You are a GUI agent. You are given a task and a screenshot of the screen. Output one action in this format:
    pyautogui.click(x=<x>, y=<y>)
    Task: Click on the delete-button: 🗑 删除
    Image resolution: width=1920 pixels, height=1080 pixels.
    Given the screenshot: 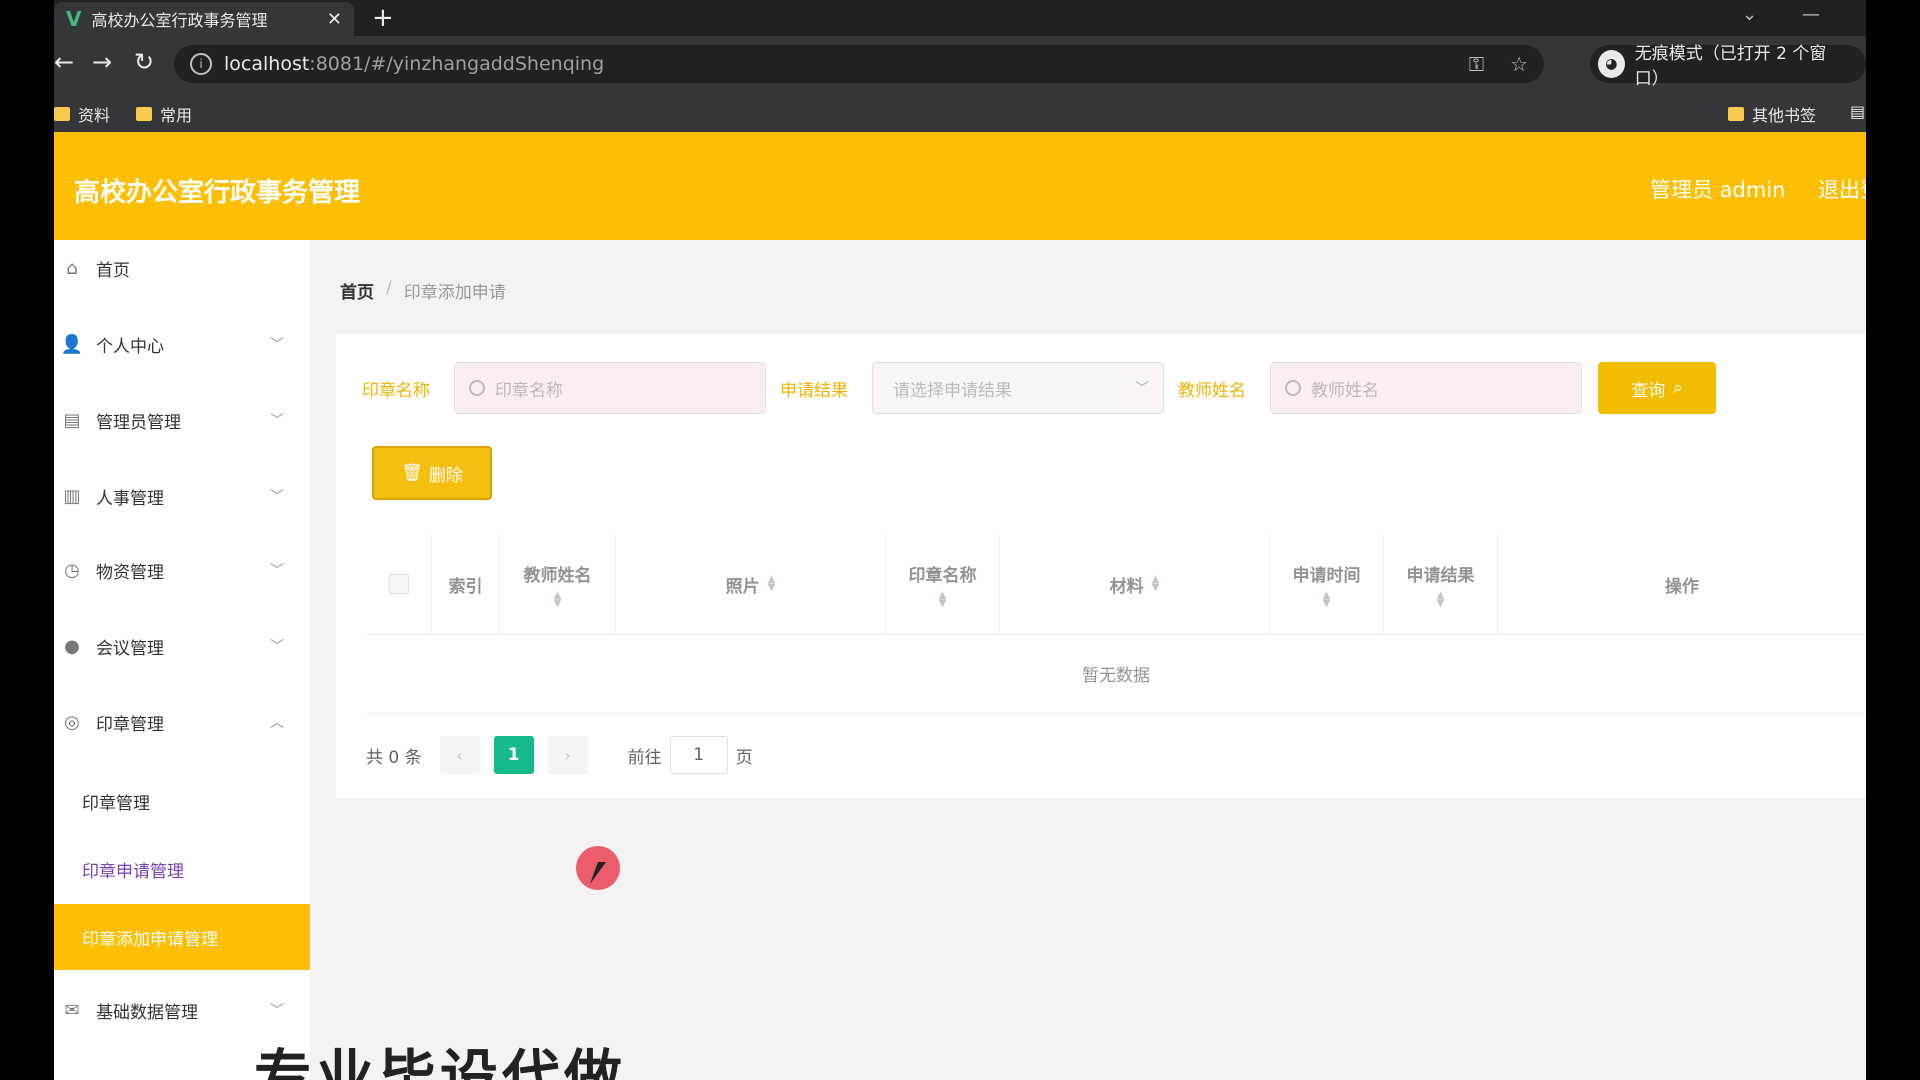 What is the action you would take?
    pyautogui.click(x=432, y=473)
    